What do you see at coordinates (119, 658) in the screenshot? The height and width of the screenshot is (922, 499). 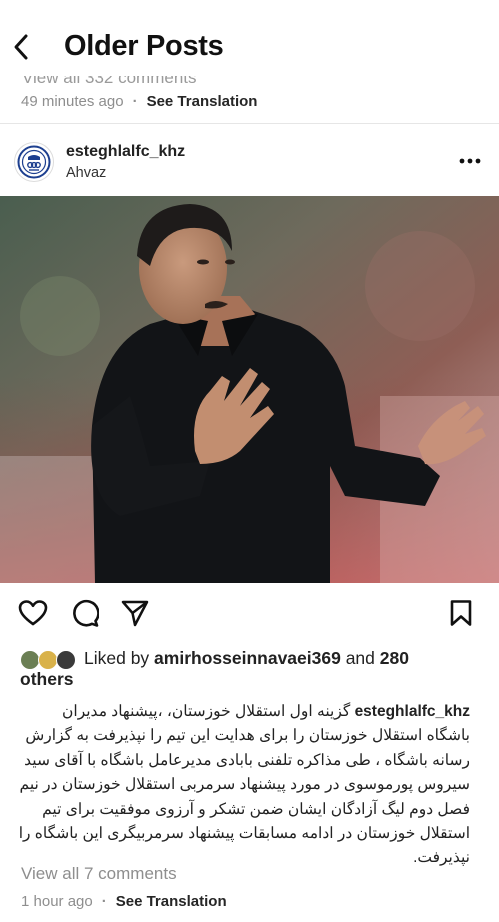 I see `likes-prefix: Liked by` at bounding box center [119, 658].